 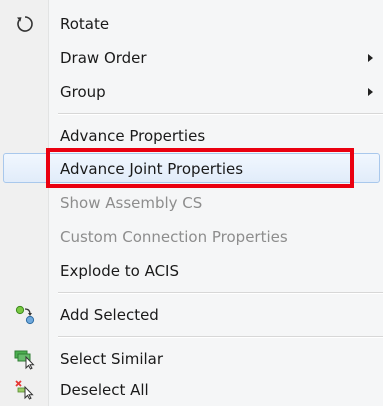 I want to click on menu-item-label: Select Similar, so click(x=112, y=359).